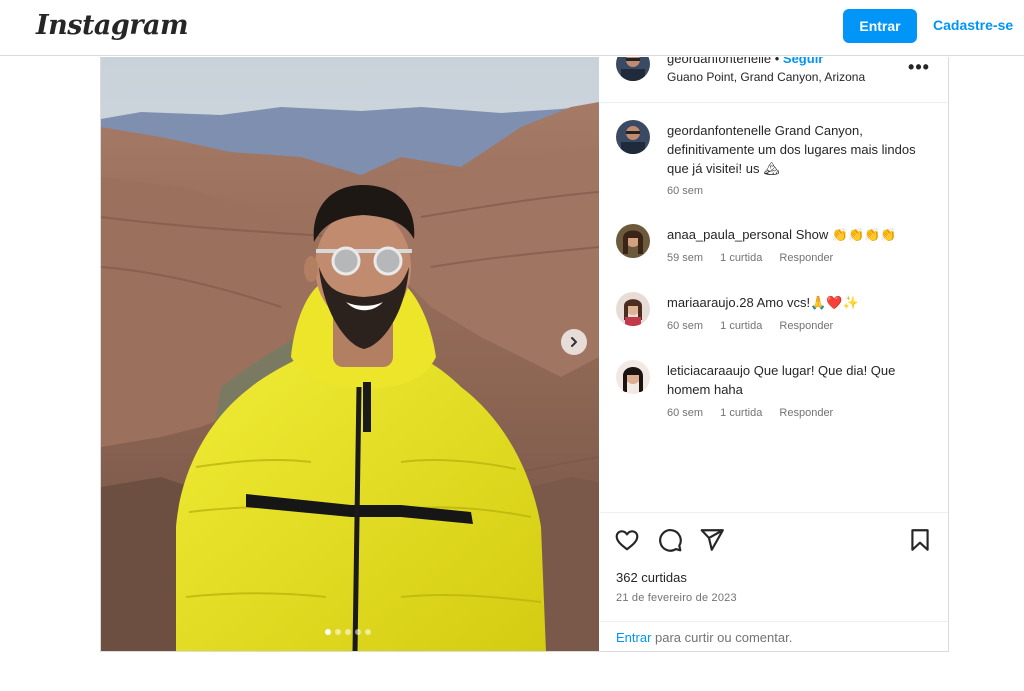 This screenshot has height=691, width=1024. I want to click on signup-link: Cadastre-se, so click(973, 25).